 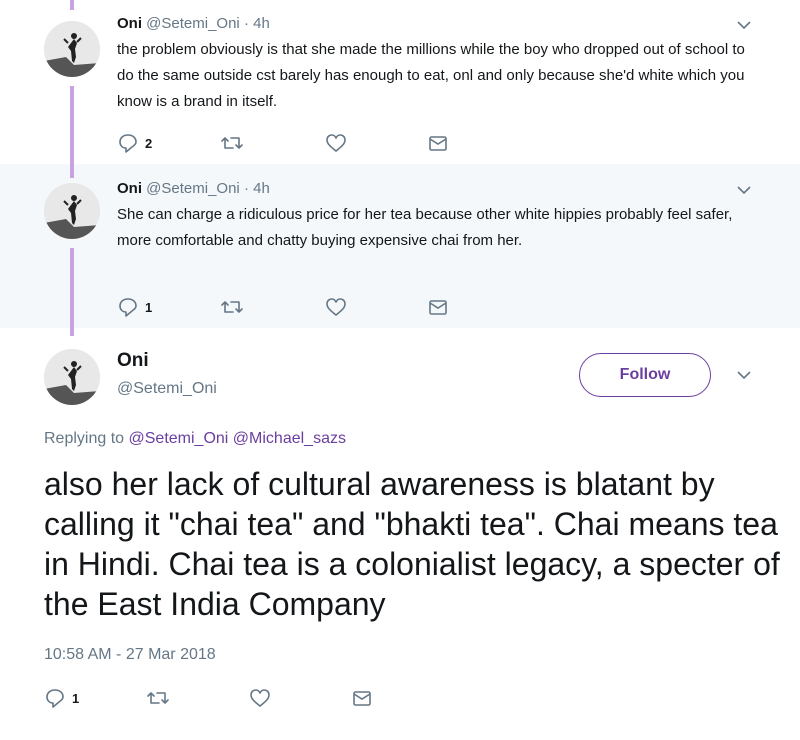 What do you see at coordinates (289, 438) in the screenshot?
I see `mention-link: @Michael_sazs` at bounding box center [289, 438].